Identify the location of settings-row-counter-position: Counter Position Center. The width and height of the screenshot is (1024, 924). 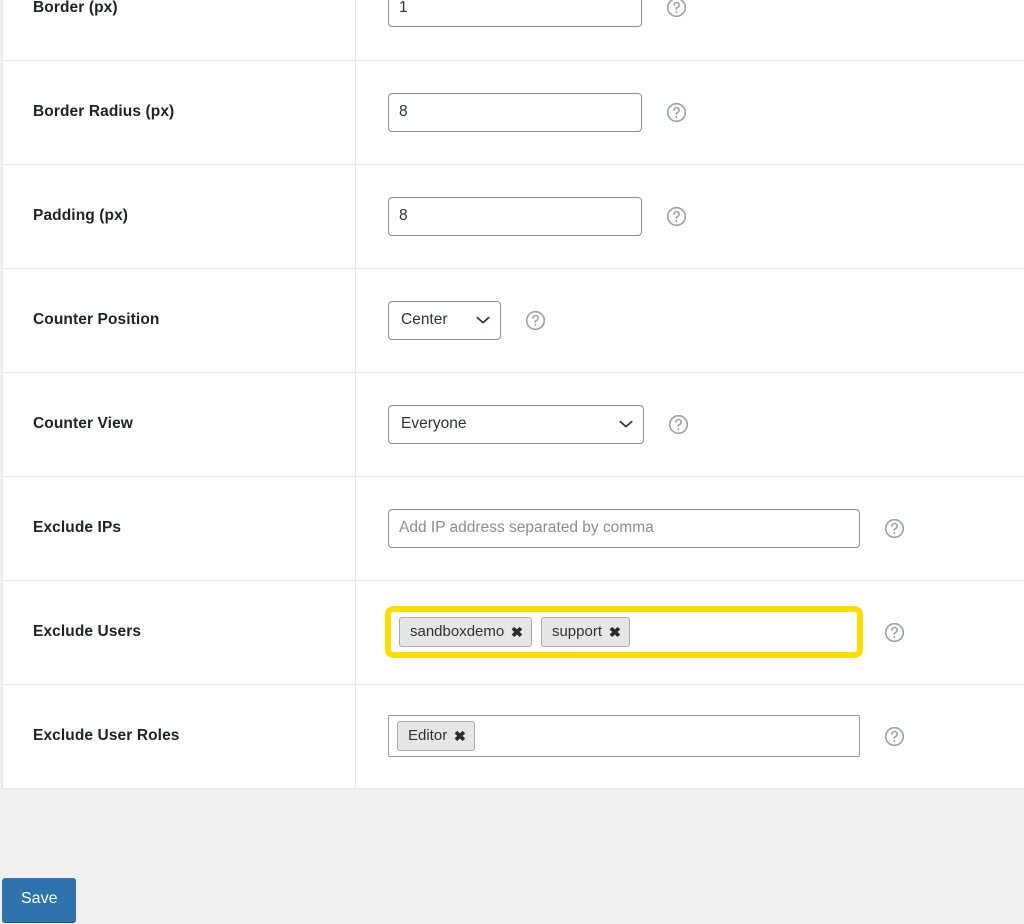
(513, 320).